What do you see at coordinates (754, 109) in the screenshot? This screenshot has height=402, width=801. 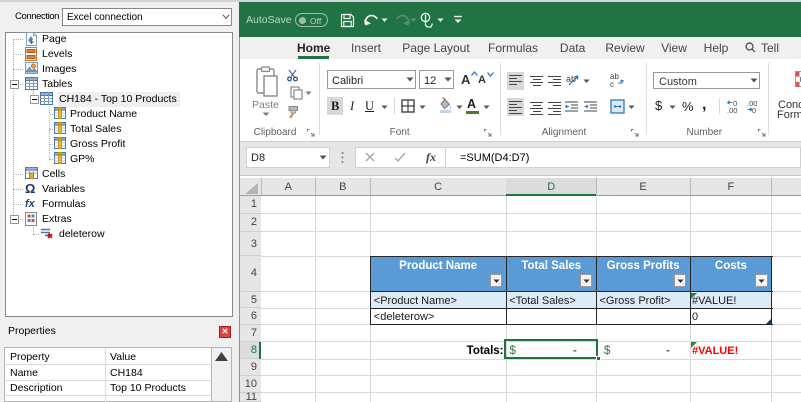 I see `svg-text: 0` at bounding box center [754, 109].